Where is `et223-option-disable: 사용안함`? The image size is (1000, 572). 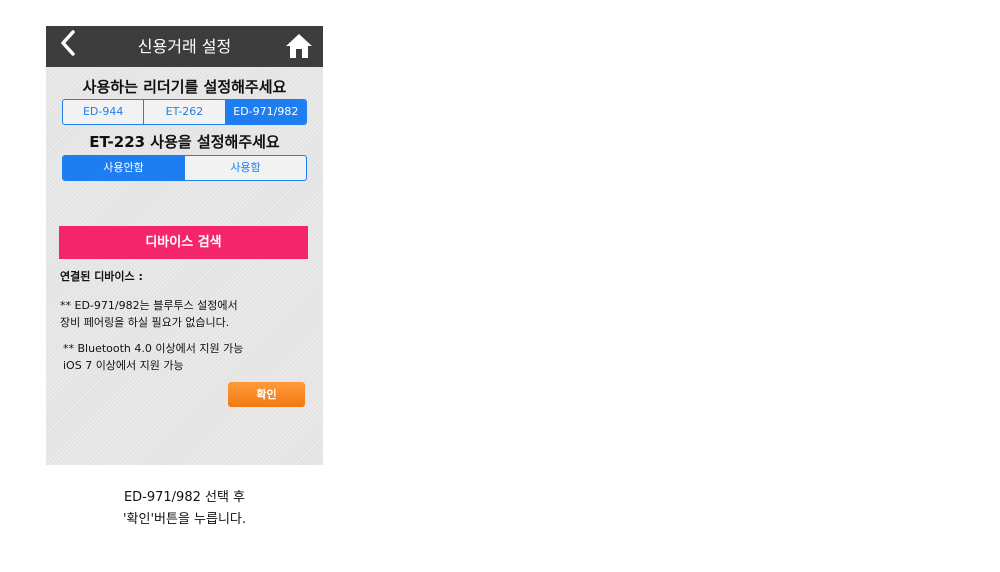
et223-option-disable: 사용안함 is located at coordinates (124, 168).